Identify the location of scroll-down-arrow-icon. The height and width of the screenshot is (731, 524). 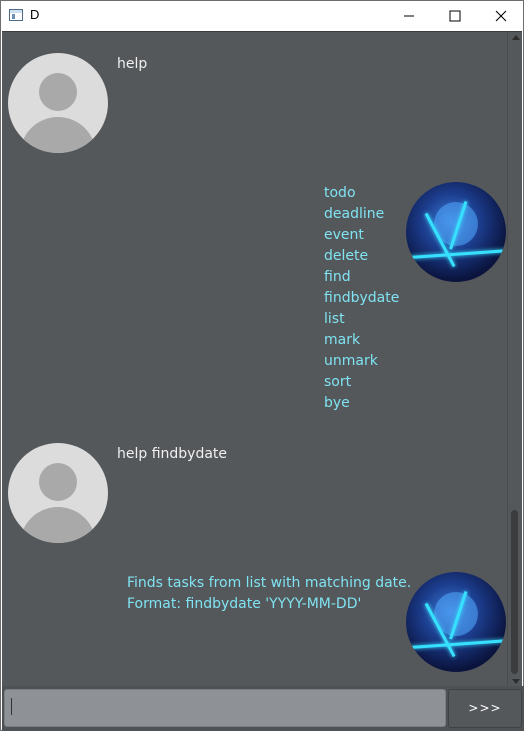
(516, 681).